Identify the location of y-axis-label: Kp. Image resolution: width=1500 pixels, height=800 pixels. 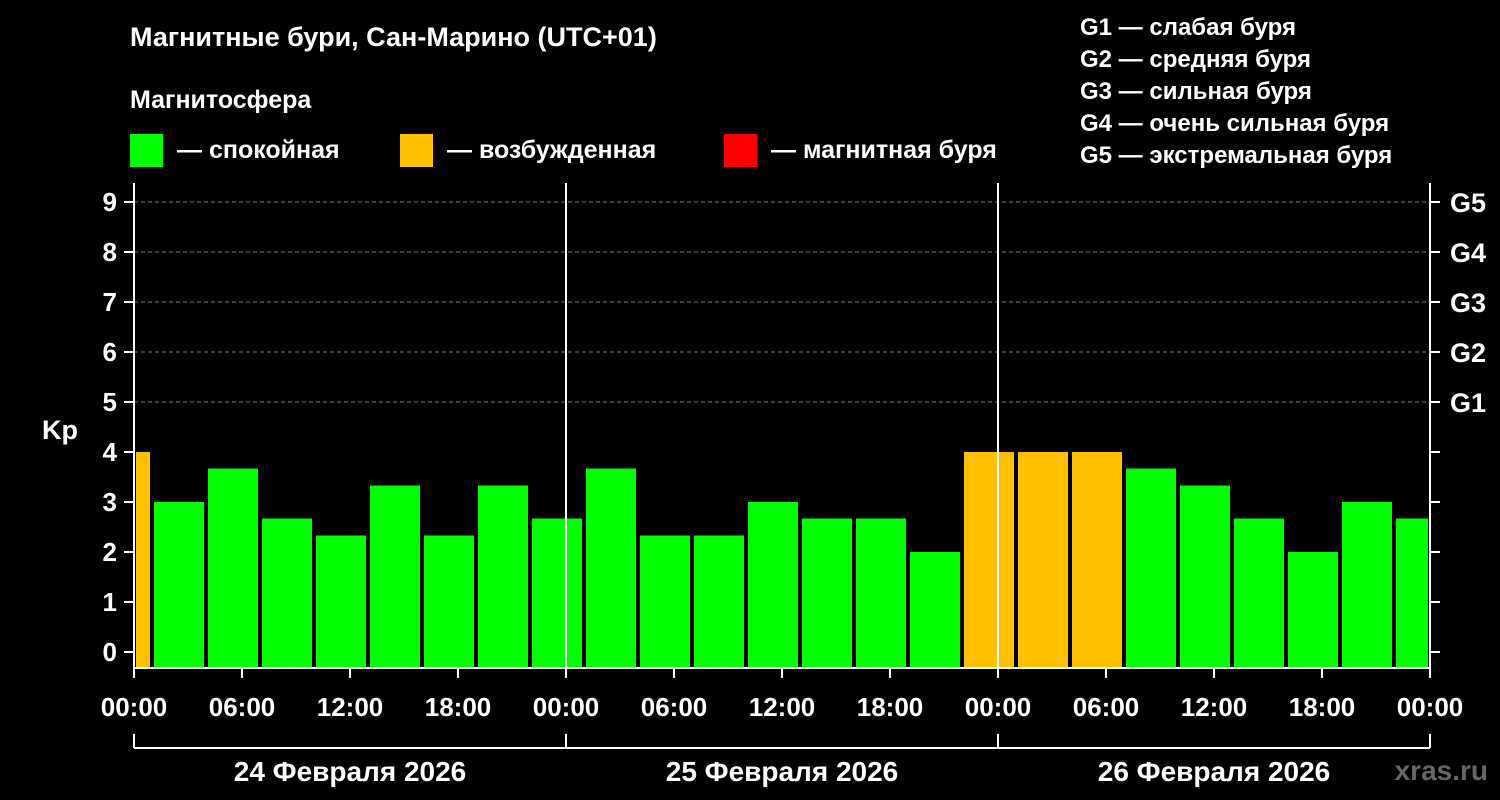
(60, 430).